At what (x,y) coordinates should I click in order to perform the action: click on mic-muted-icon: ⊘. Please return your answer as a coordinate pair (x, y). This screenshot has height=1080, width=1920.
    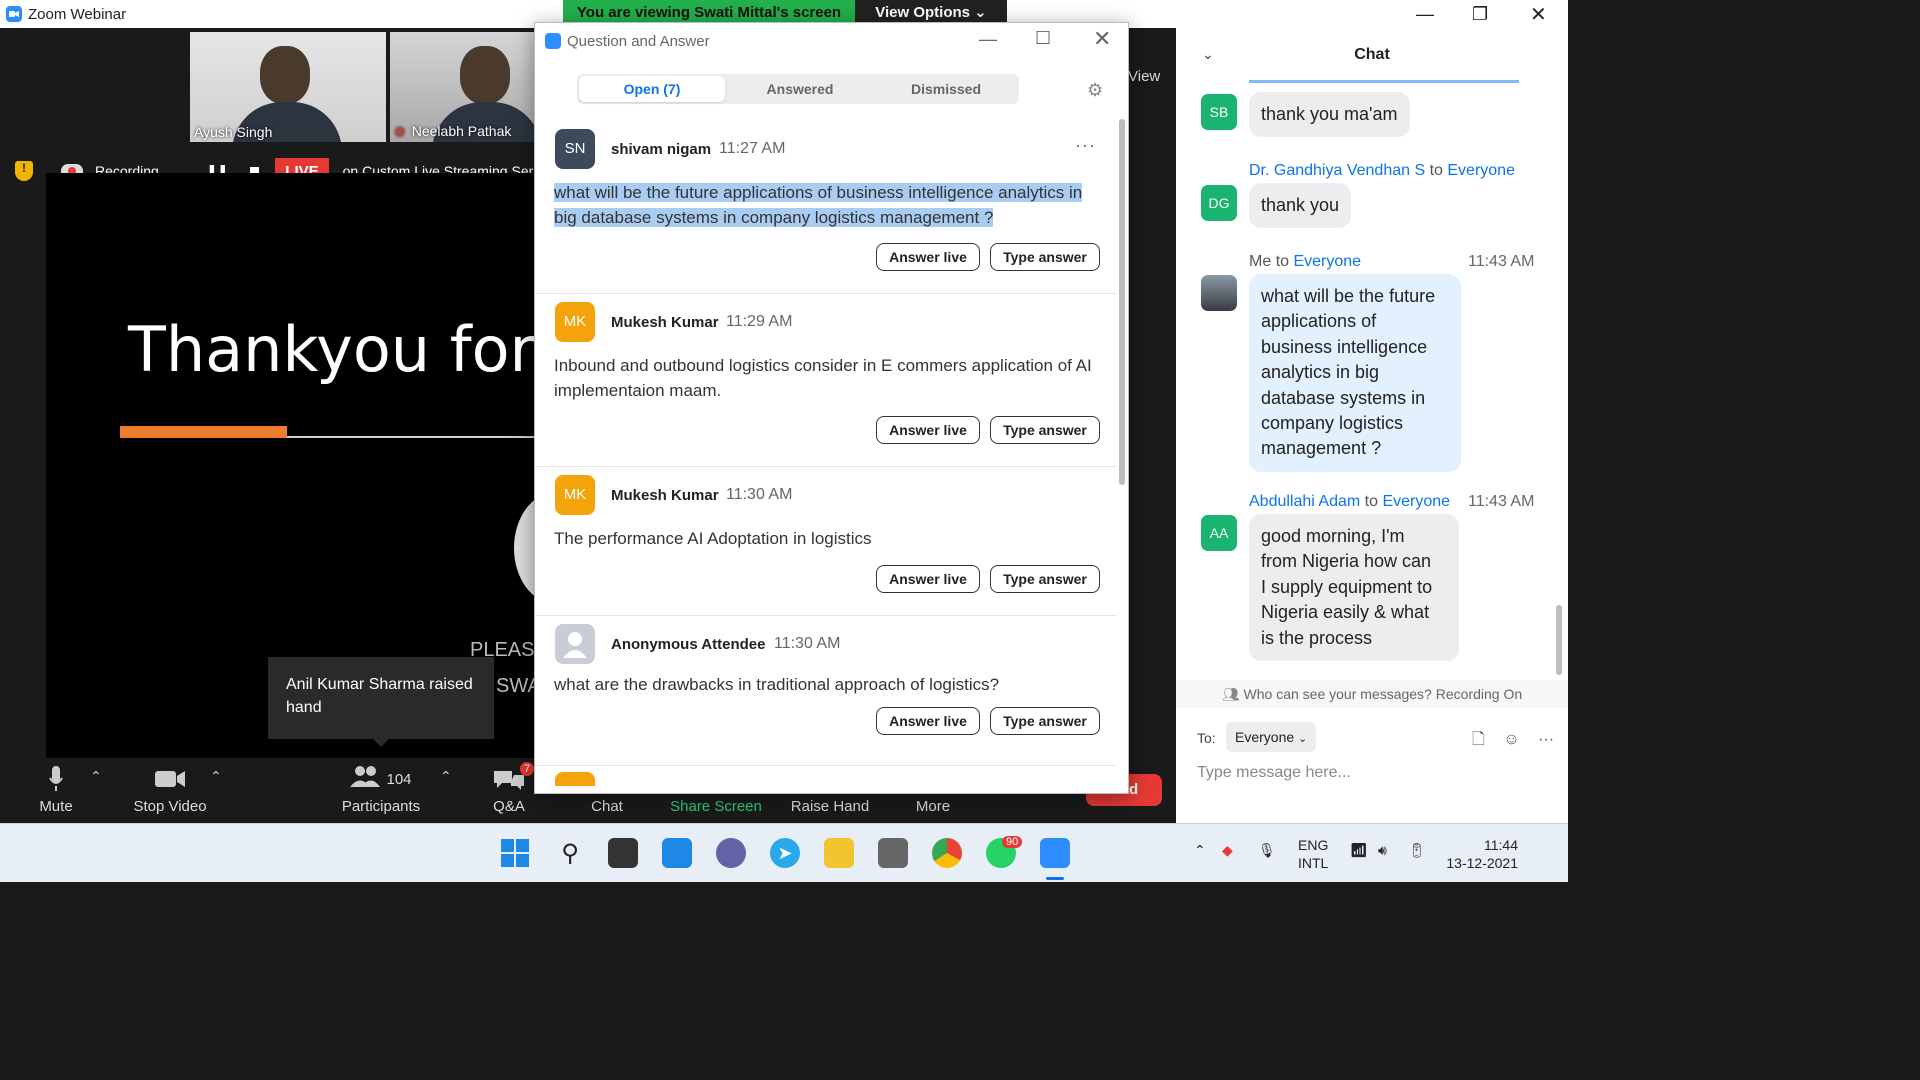
    Looking at the image, I should click on (400, 131).